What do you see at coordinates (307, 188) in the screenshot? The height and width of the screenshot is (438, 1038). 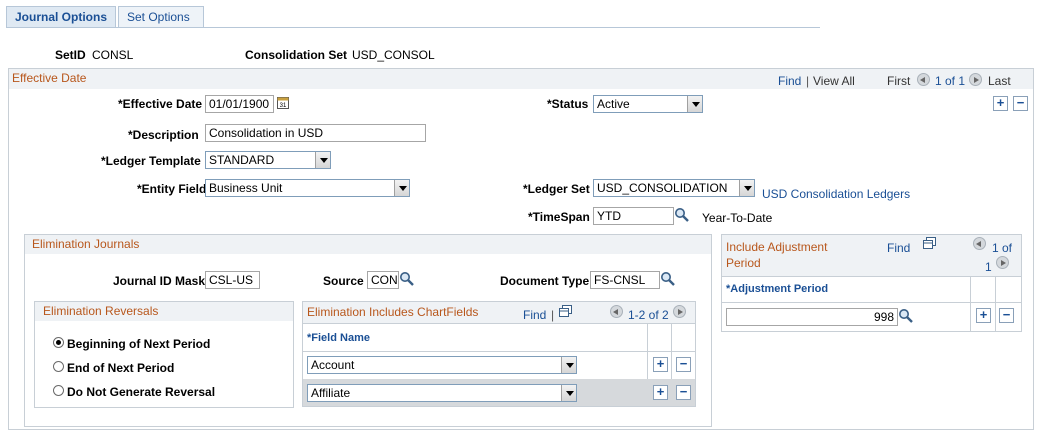 I see `entity-field-select: Business Unit` at bounding box center [307, 188].